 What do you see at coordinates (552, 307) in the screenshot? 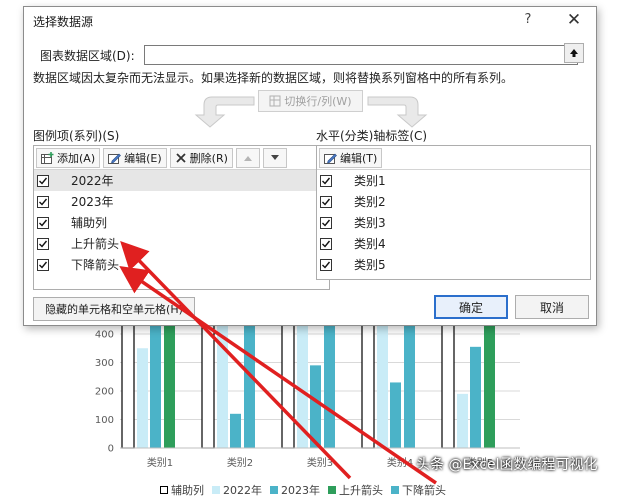
I see `cancel-button: 取消` at bounding box center [552, 307].